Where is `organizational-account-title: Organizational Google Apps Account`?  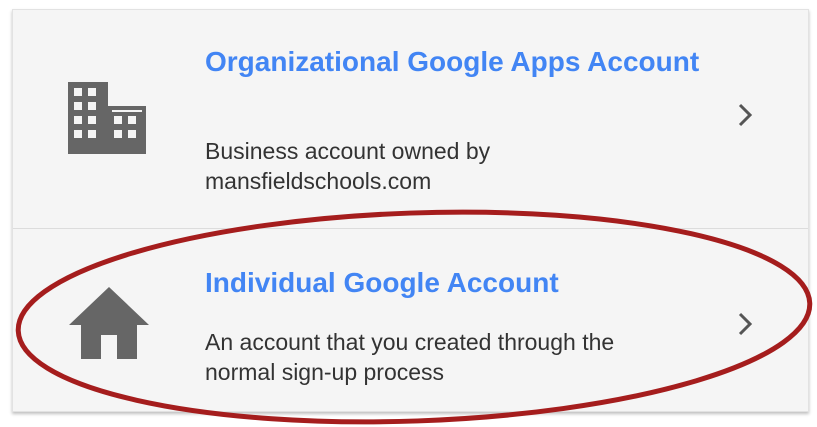 organizational-account-title: Organizational Google Apps Account is located at coordinates (452, 61).